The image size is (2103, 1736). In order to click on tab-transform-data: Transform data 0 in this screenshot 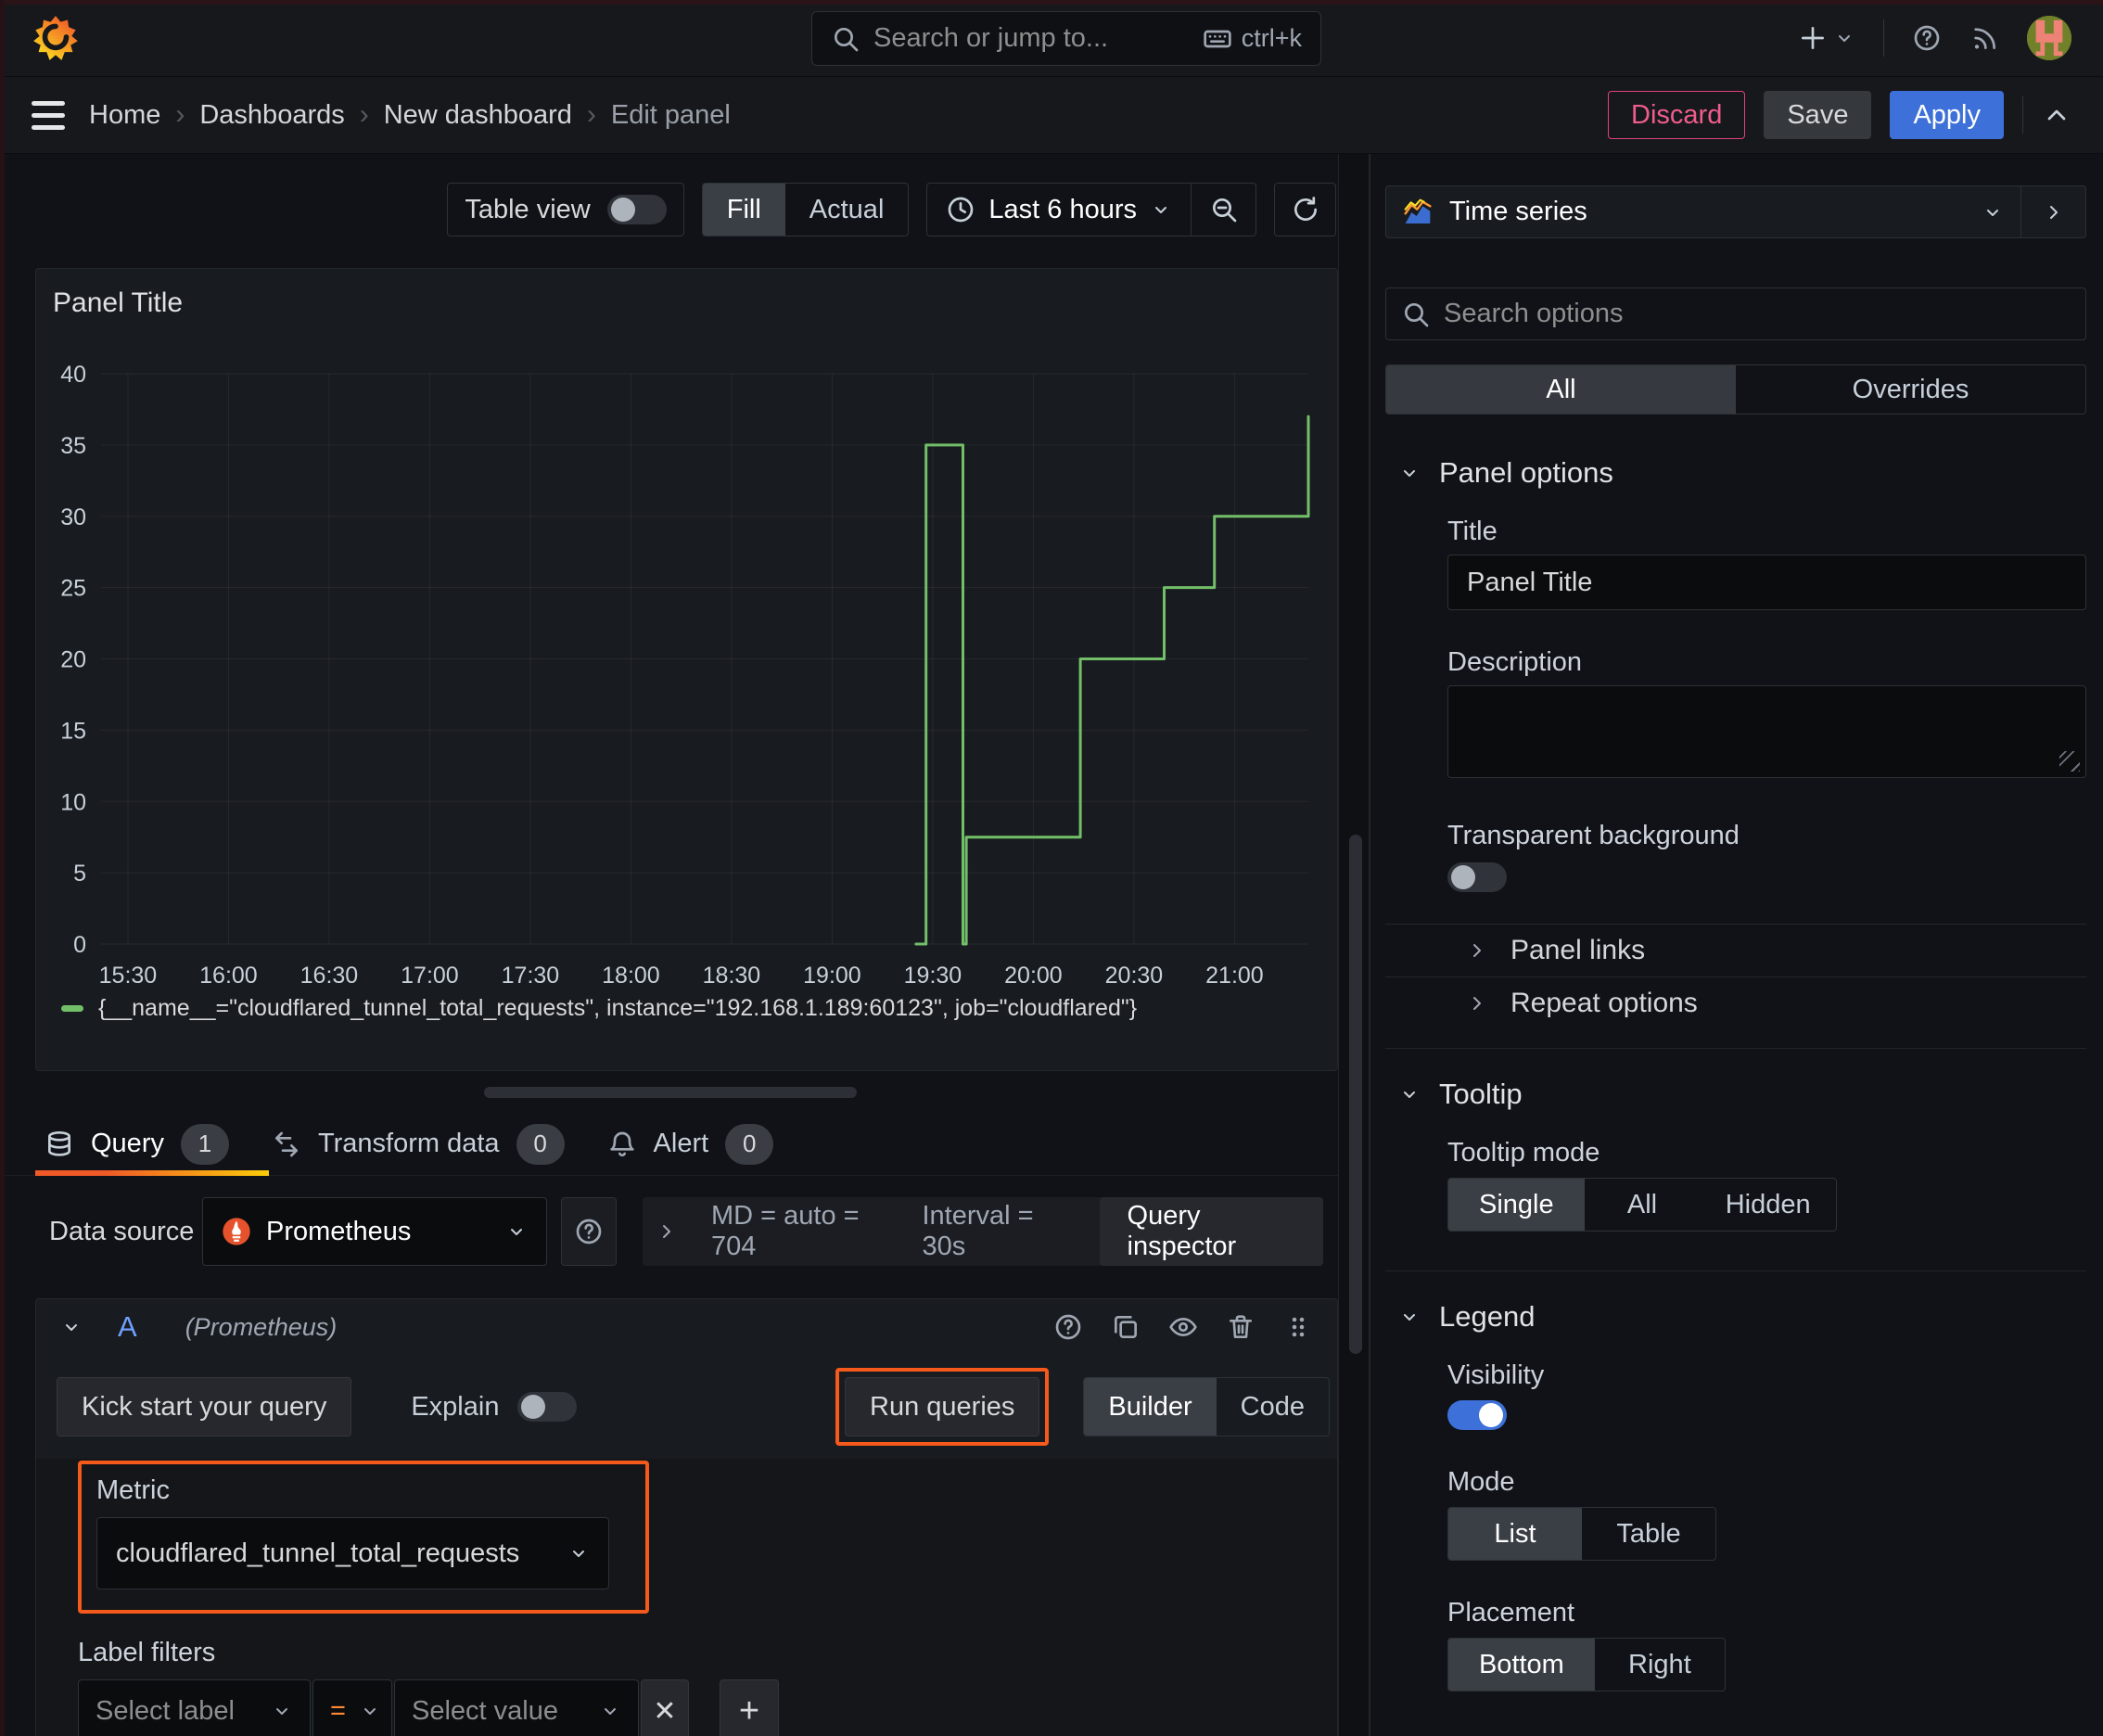, I will do `click(418, 1144)`.